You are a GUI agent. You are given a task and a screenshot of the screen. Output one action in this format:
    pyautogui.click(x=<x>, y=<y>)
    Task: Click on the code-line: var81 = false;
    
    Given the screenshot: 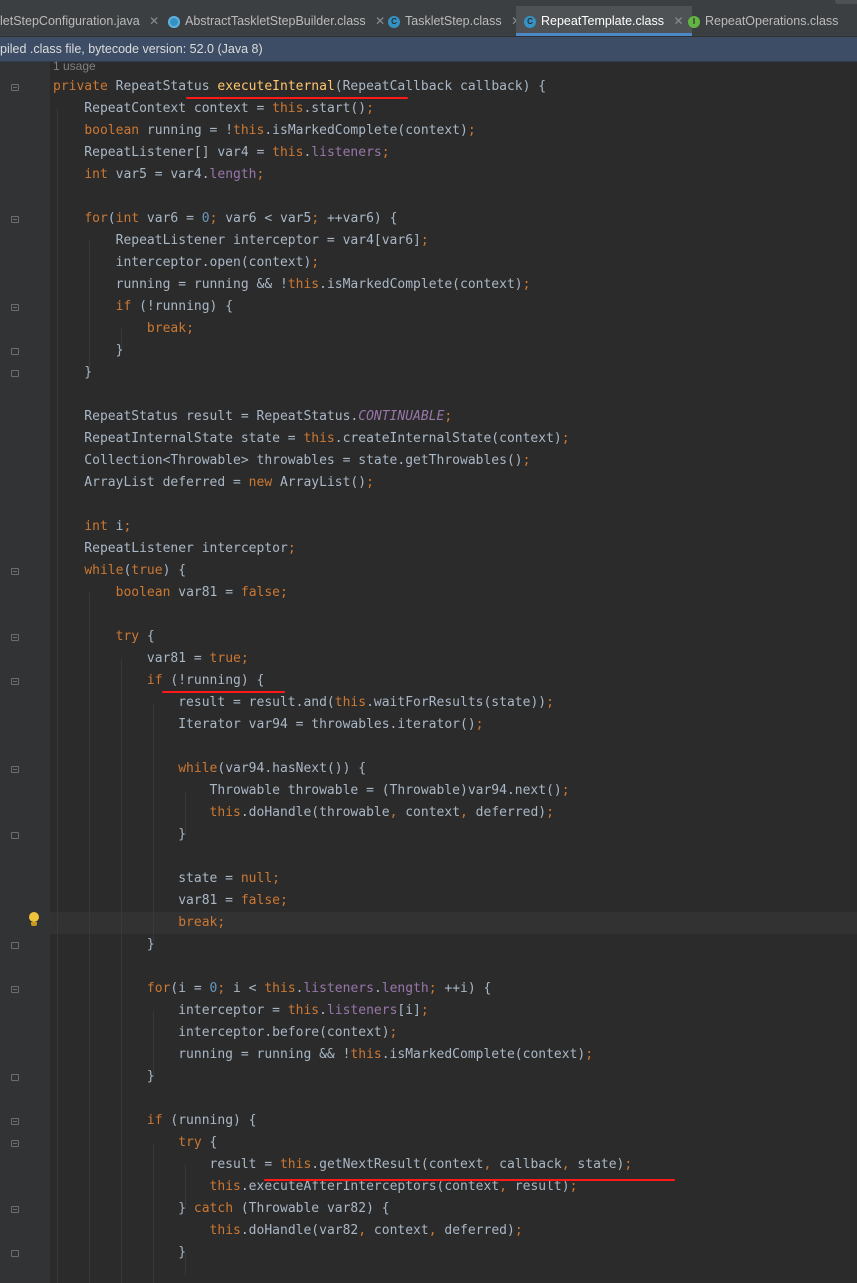 What is the action you would take?
    pyautogui.click(x=170, y=900)
    